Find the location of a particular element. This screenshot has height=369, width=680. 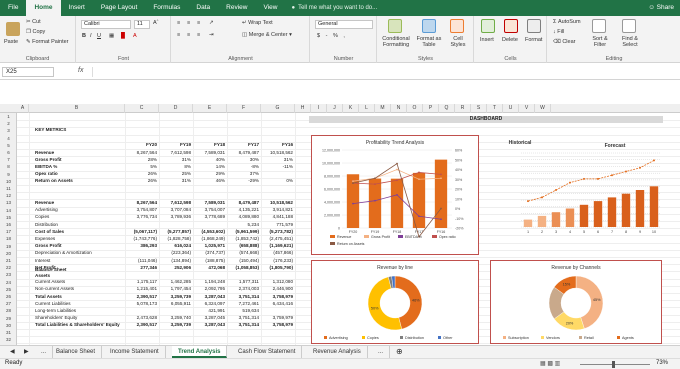

font-size-select: 11 is located at coordinates (142, 24).